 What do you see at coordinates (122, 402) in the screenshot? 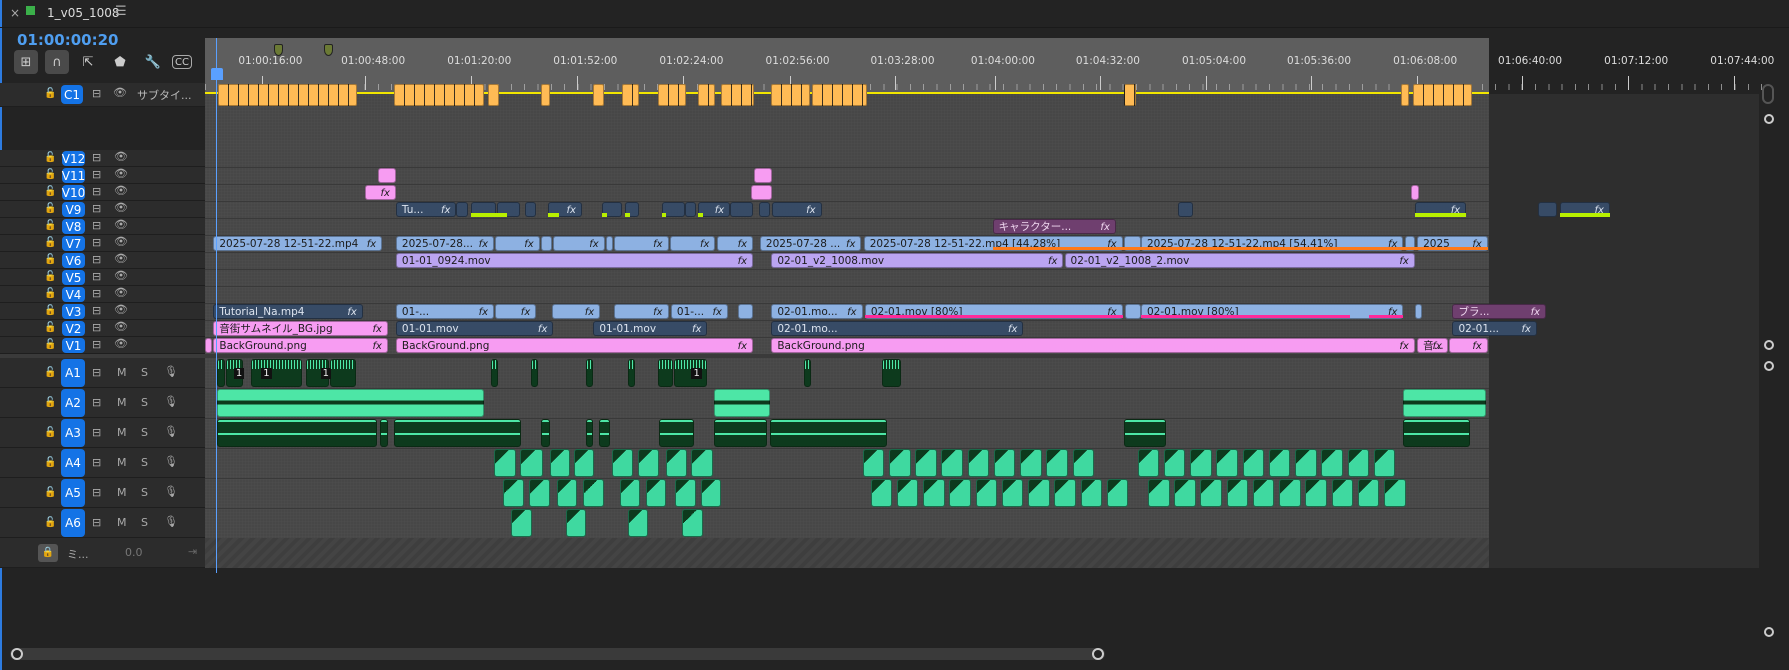
I see `mute-button: M` at bounding box center [122, 402].